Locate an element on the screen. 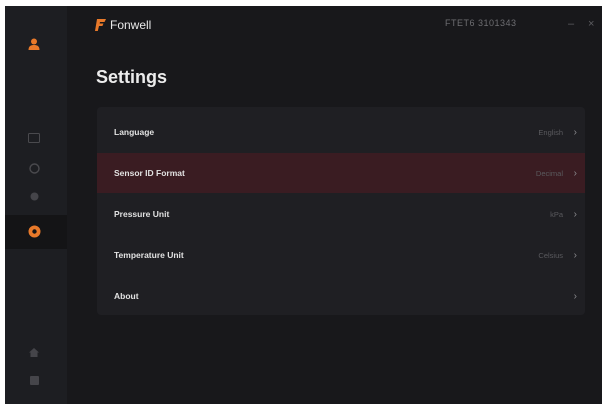  home-icon is located at coordinates (34, 352).